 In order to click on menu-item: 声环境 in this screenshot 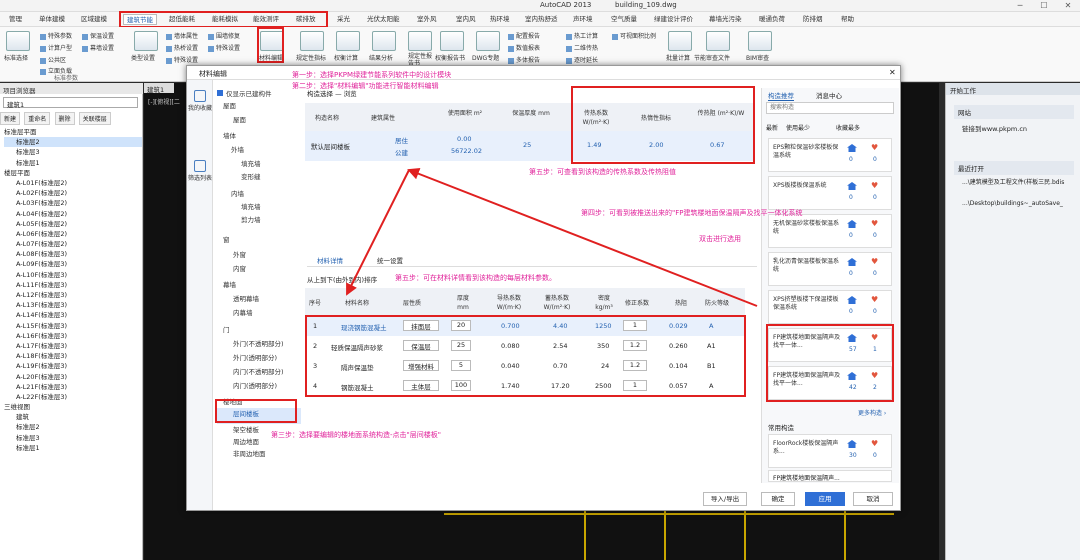, I will do `click(583, 19)`.